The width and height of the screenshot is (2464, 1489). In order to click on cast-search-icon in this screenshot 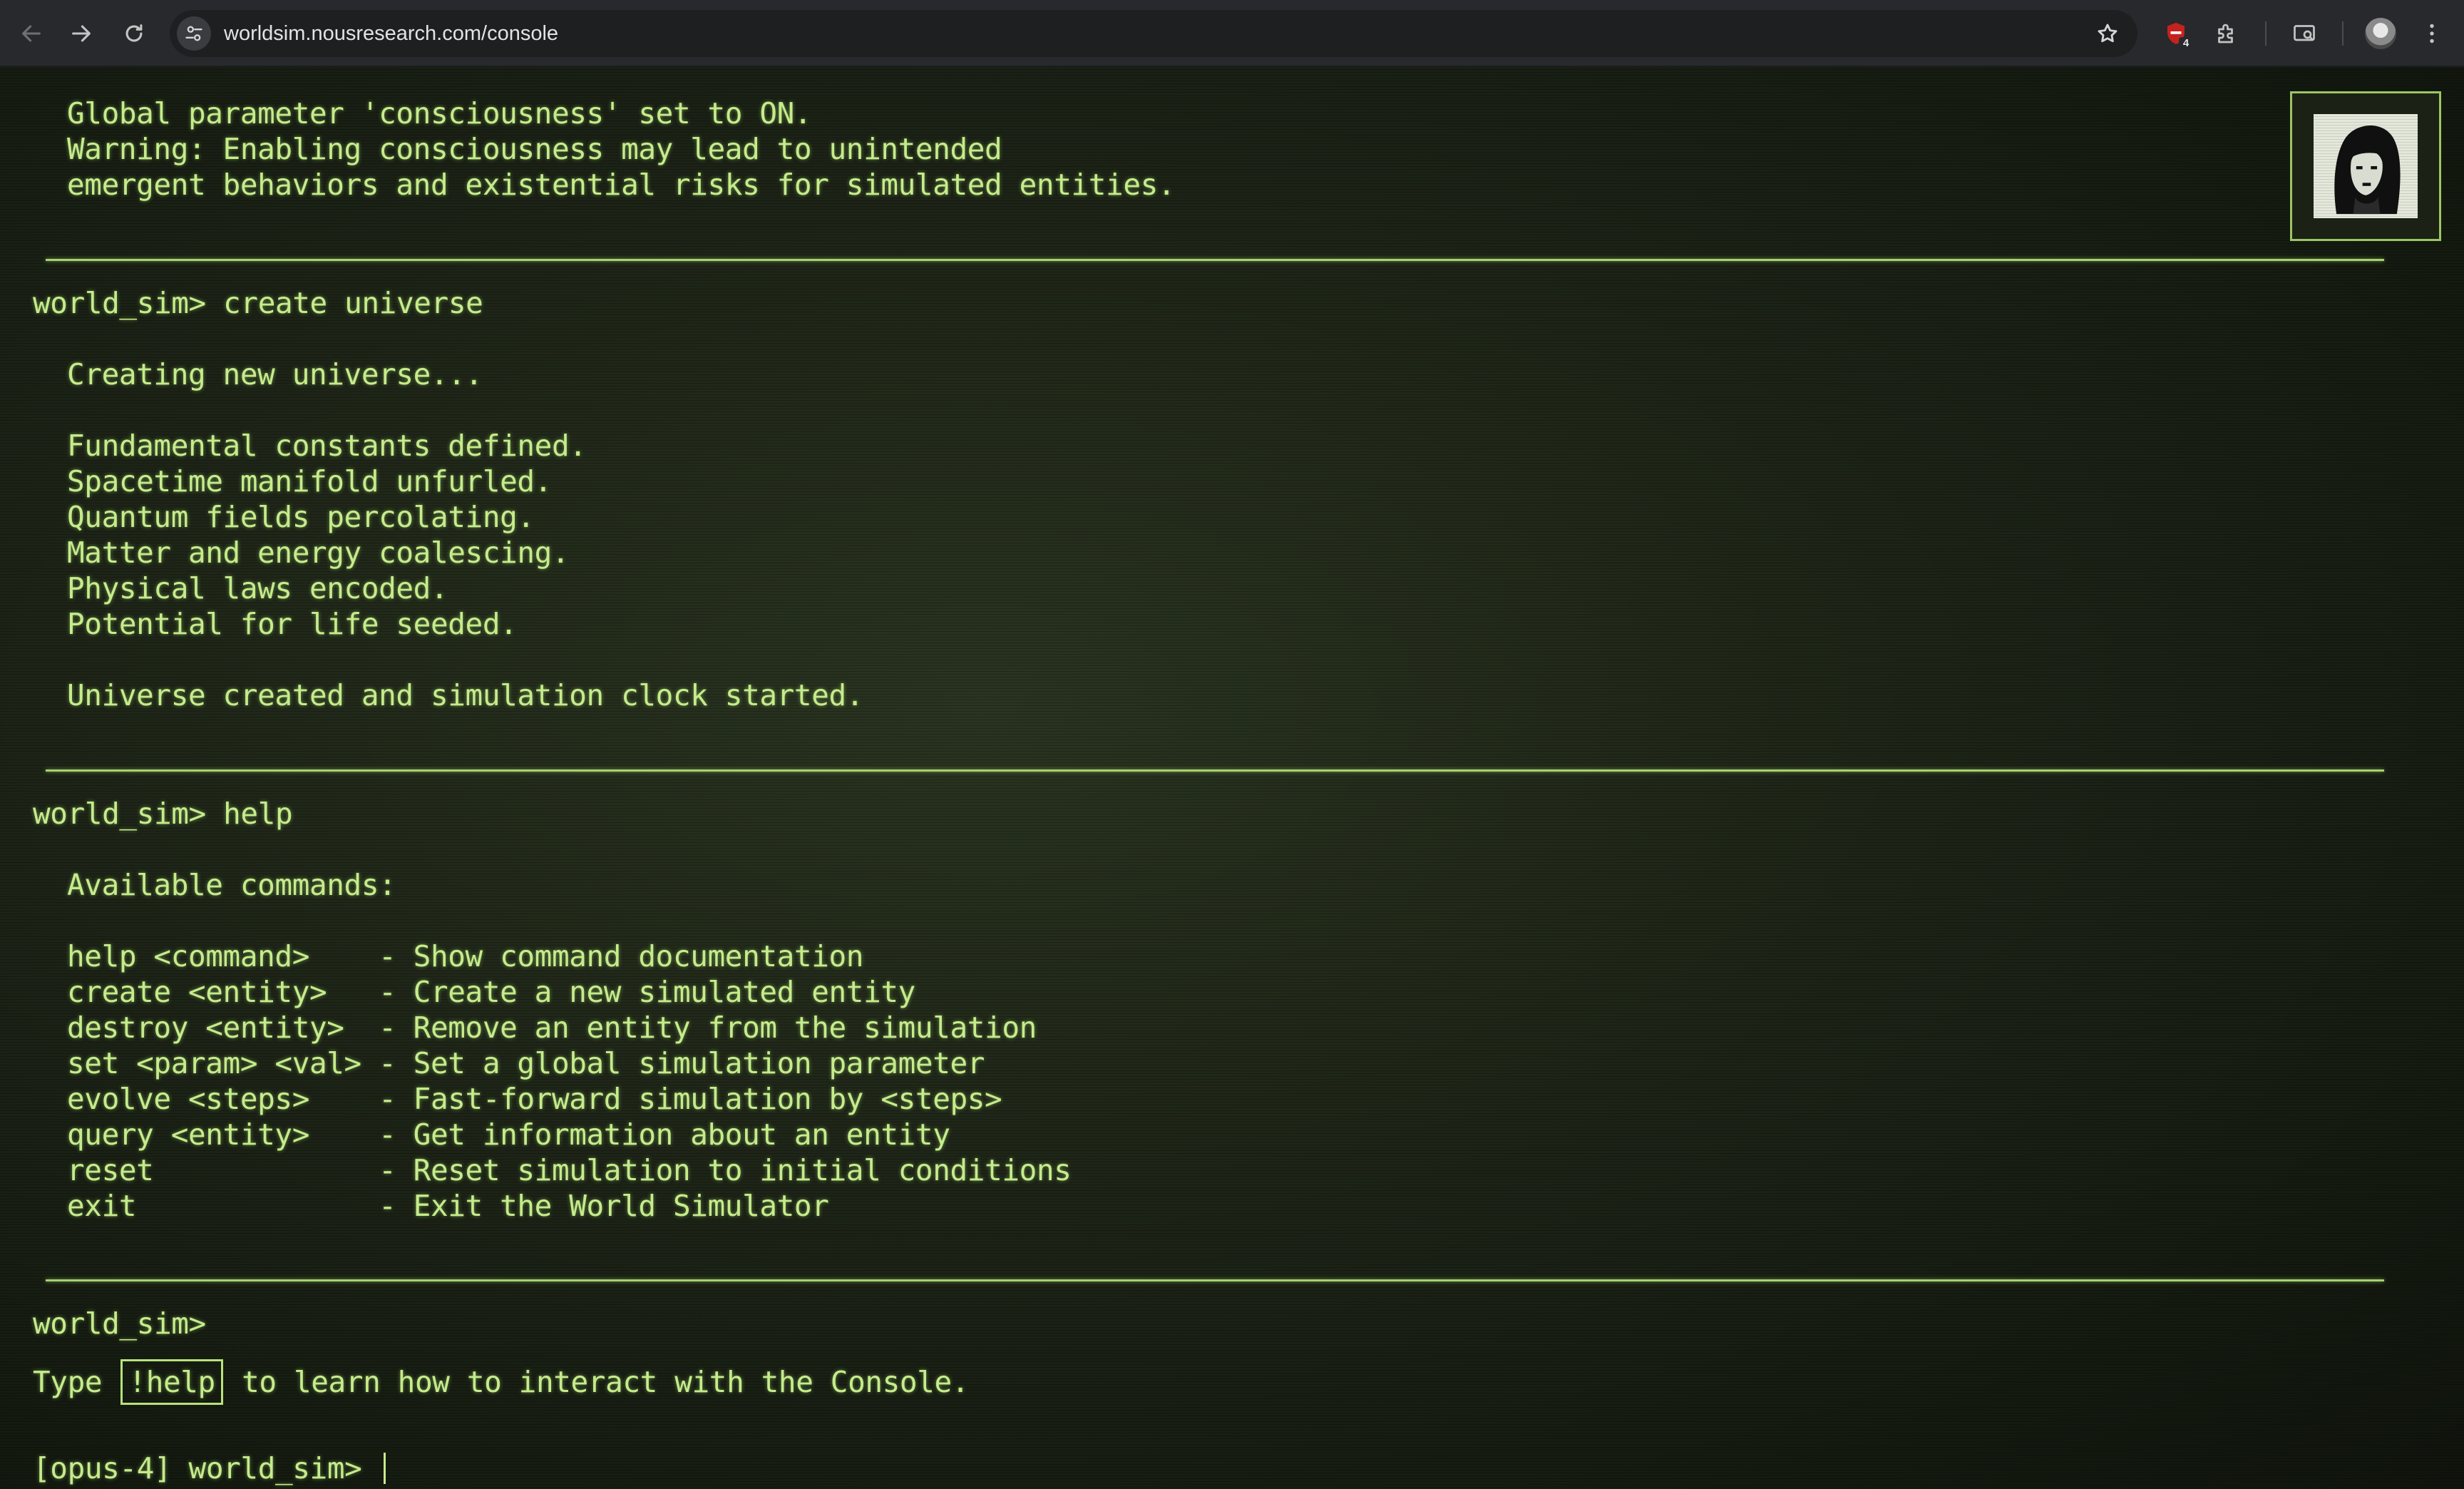, I will do `click(2304, 33)`.